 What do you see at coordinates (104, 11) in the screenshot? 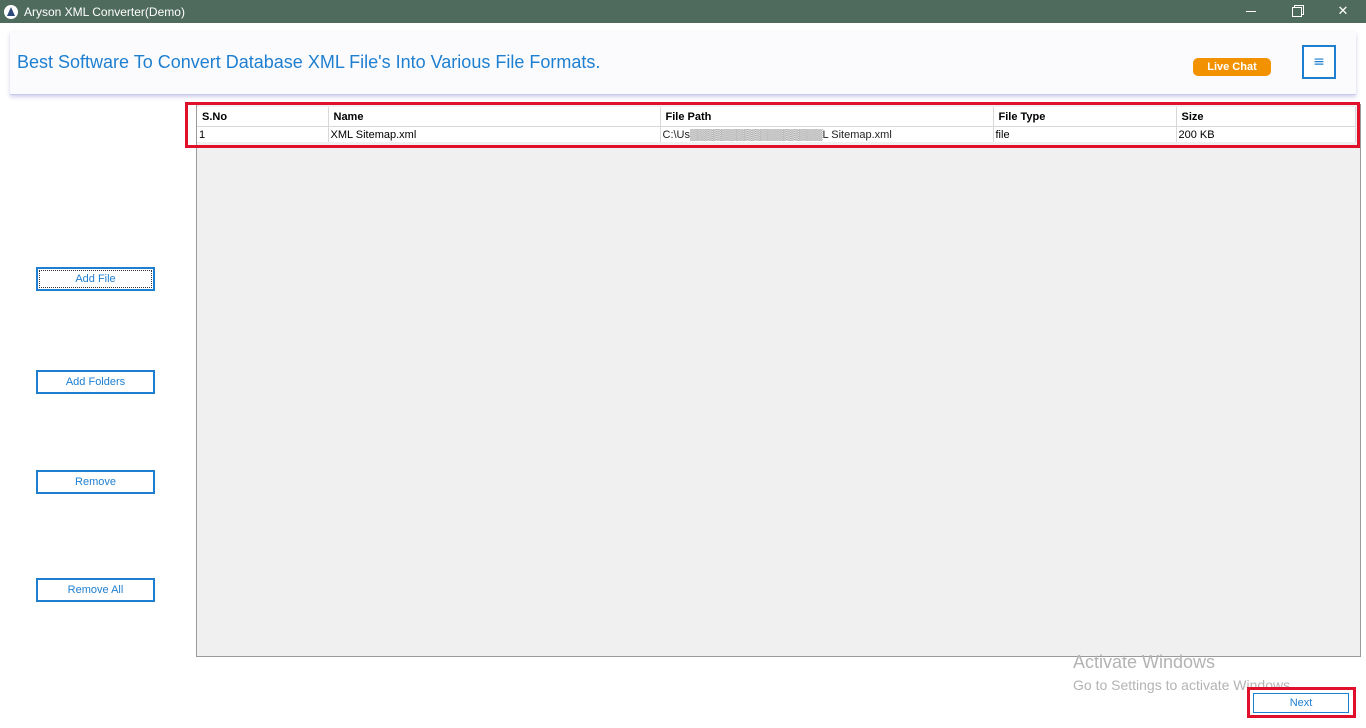
I see `window-title: Aryson XML Converter(Demo)` at bounding box center [104, 11].